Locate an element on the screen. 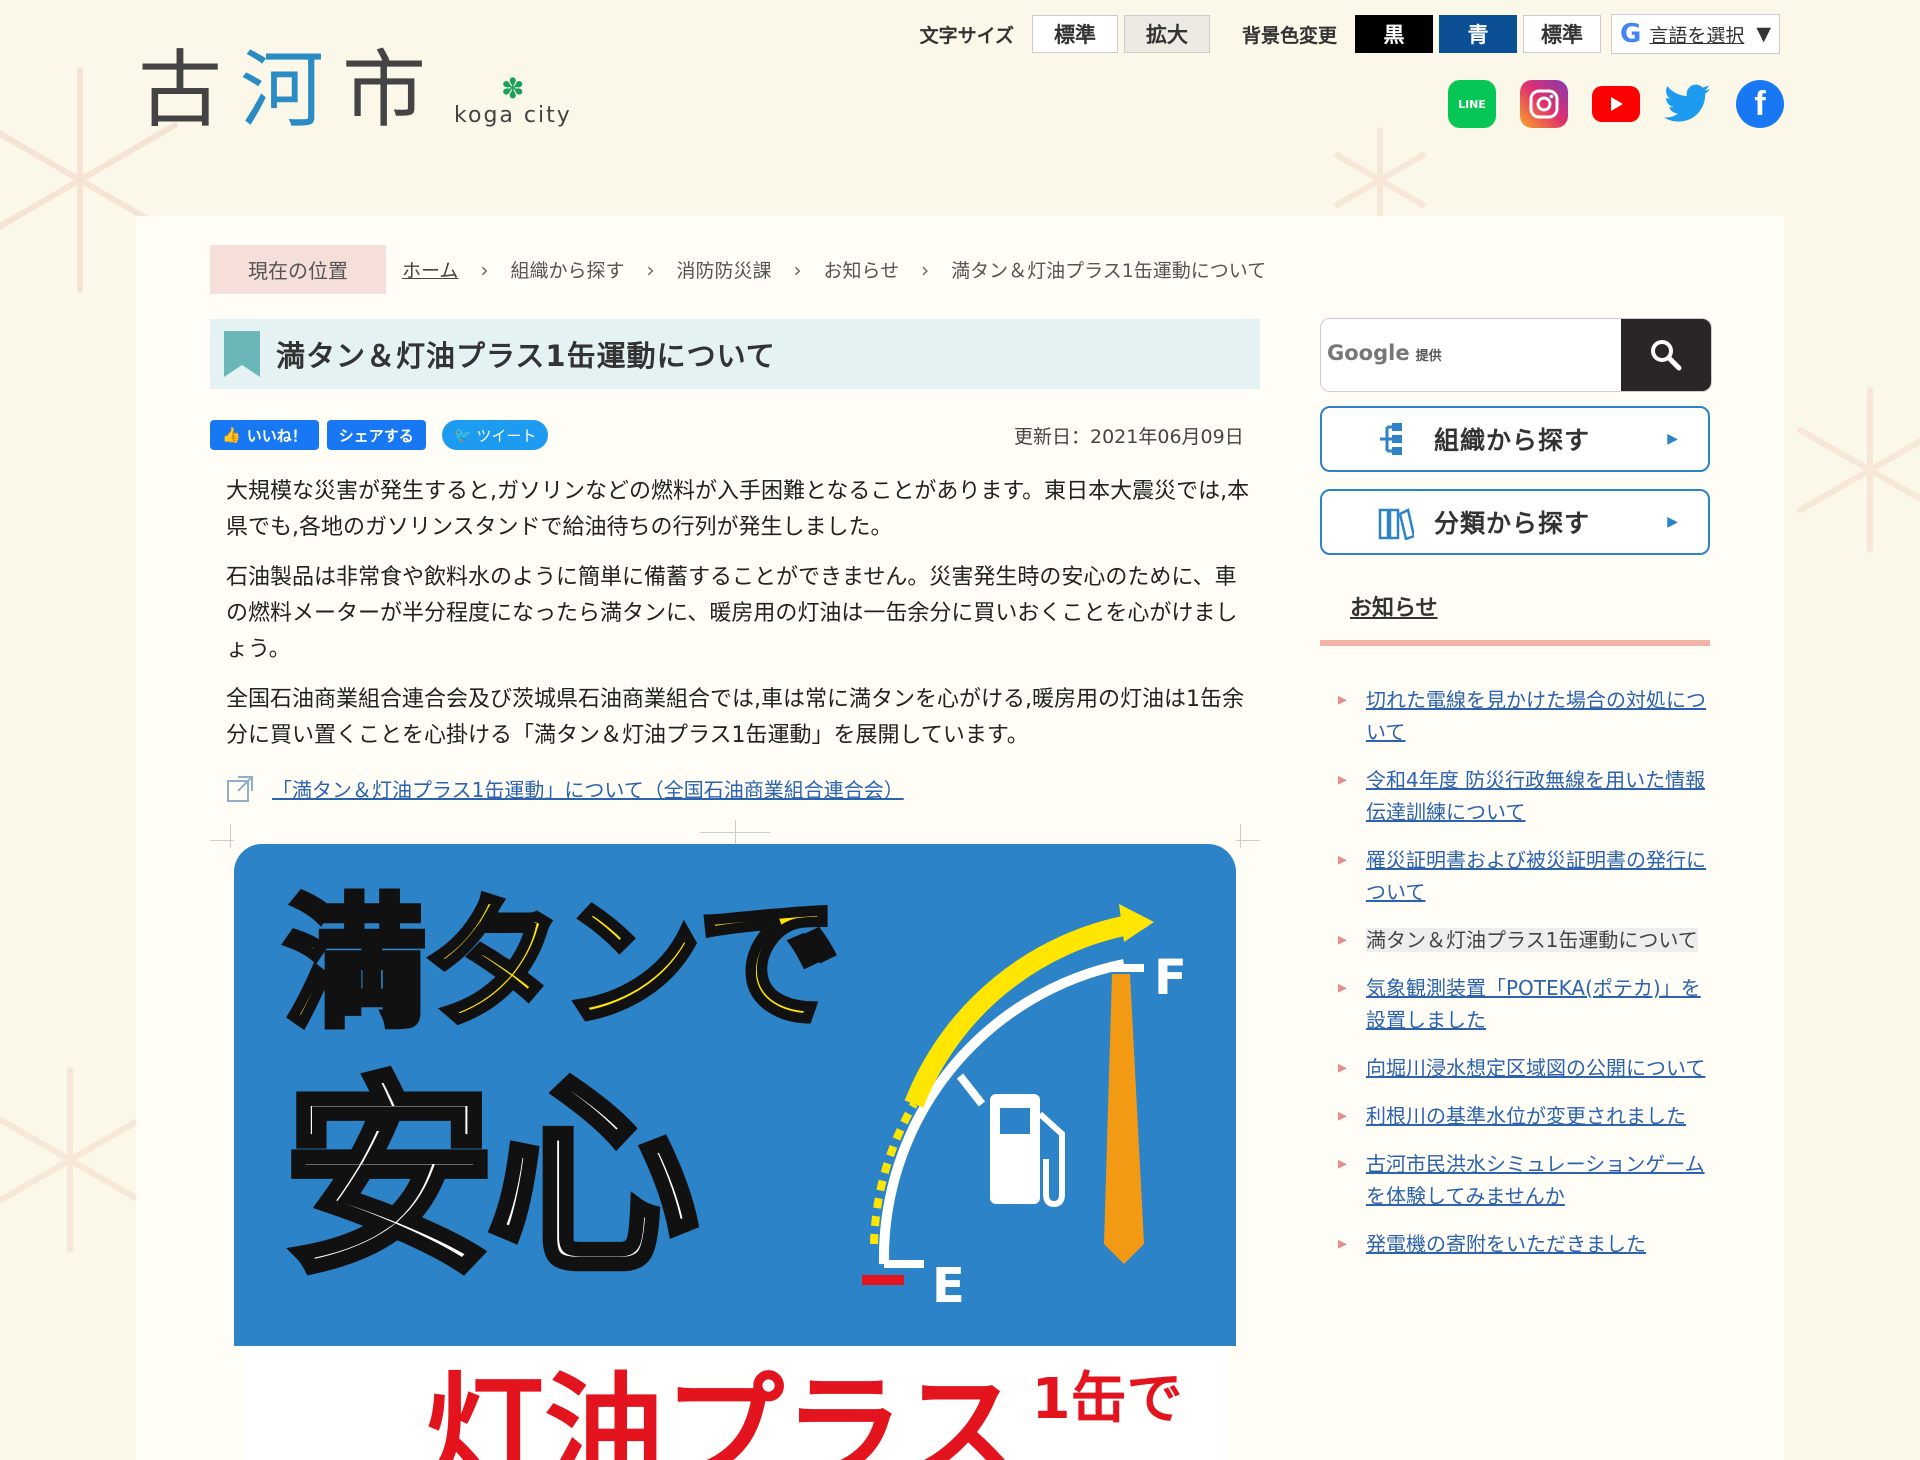 The width and height of the screenshot is (1920, 1460). org-tree-icon is located at coordinates (1391, 439).